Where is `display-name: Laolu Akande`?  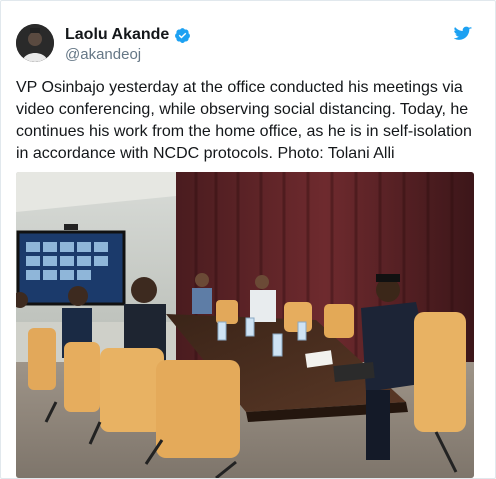 display-name: Laolu Akande is located at coordinates (117, 35).